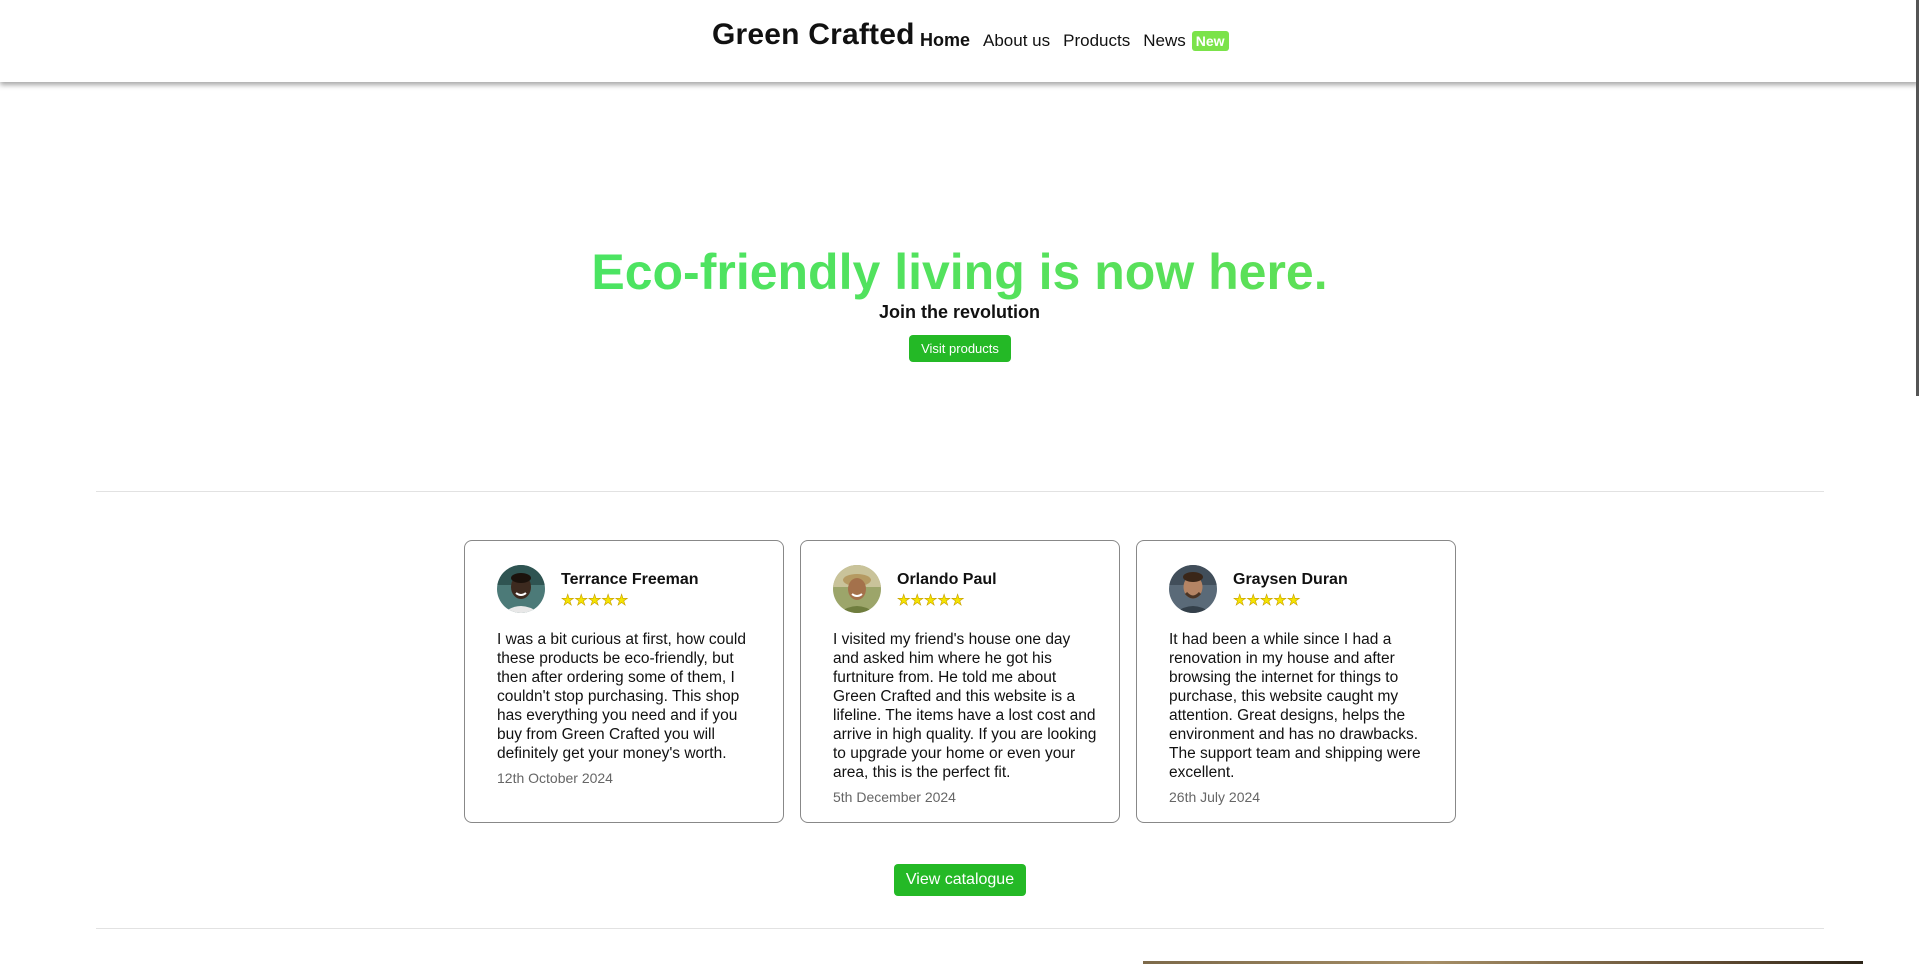  What do you see at coordinates (960, 880) in the screenshot?
I see `view-catalogue-button: View catalogue` at bounding box center [960, 880].